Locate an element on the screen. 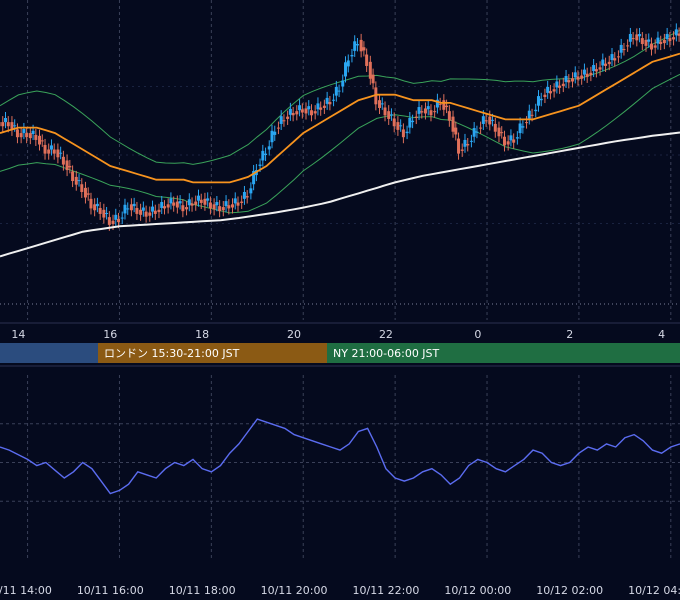 The height and width of the screenshot is (600, 680). x-tick-label: 10/11 16:00 is located at coordinates (110, 590).